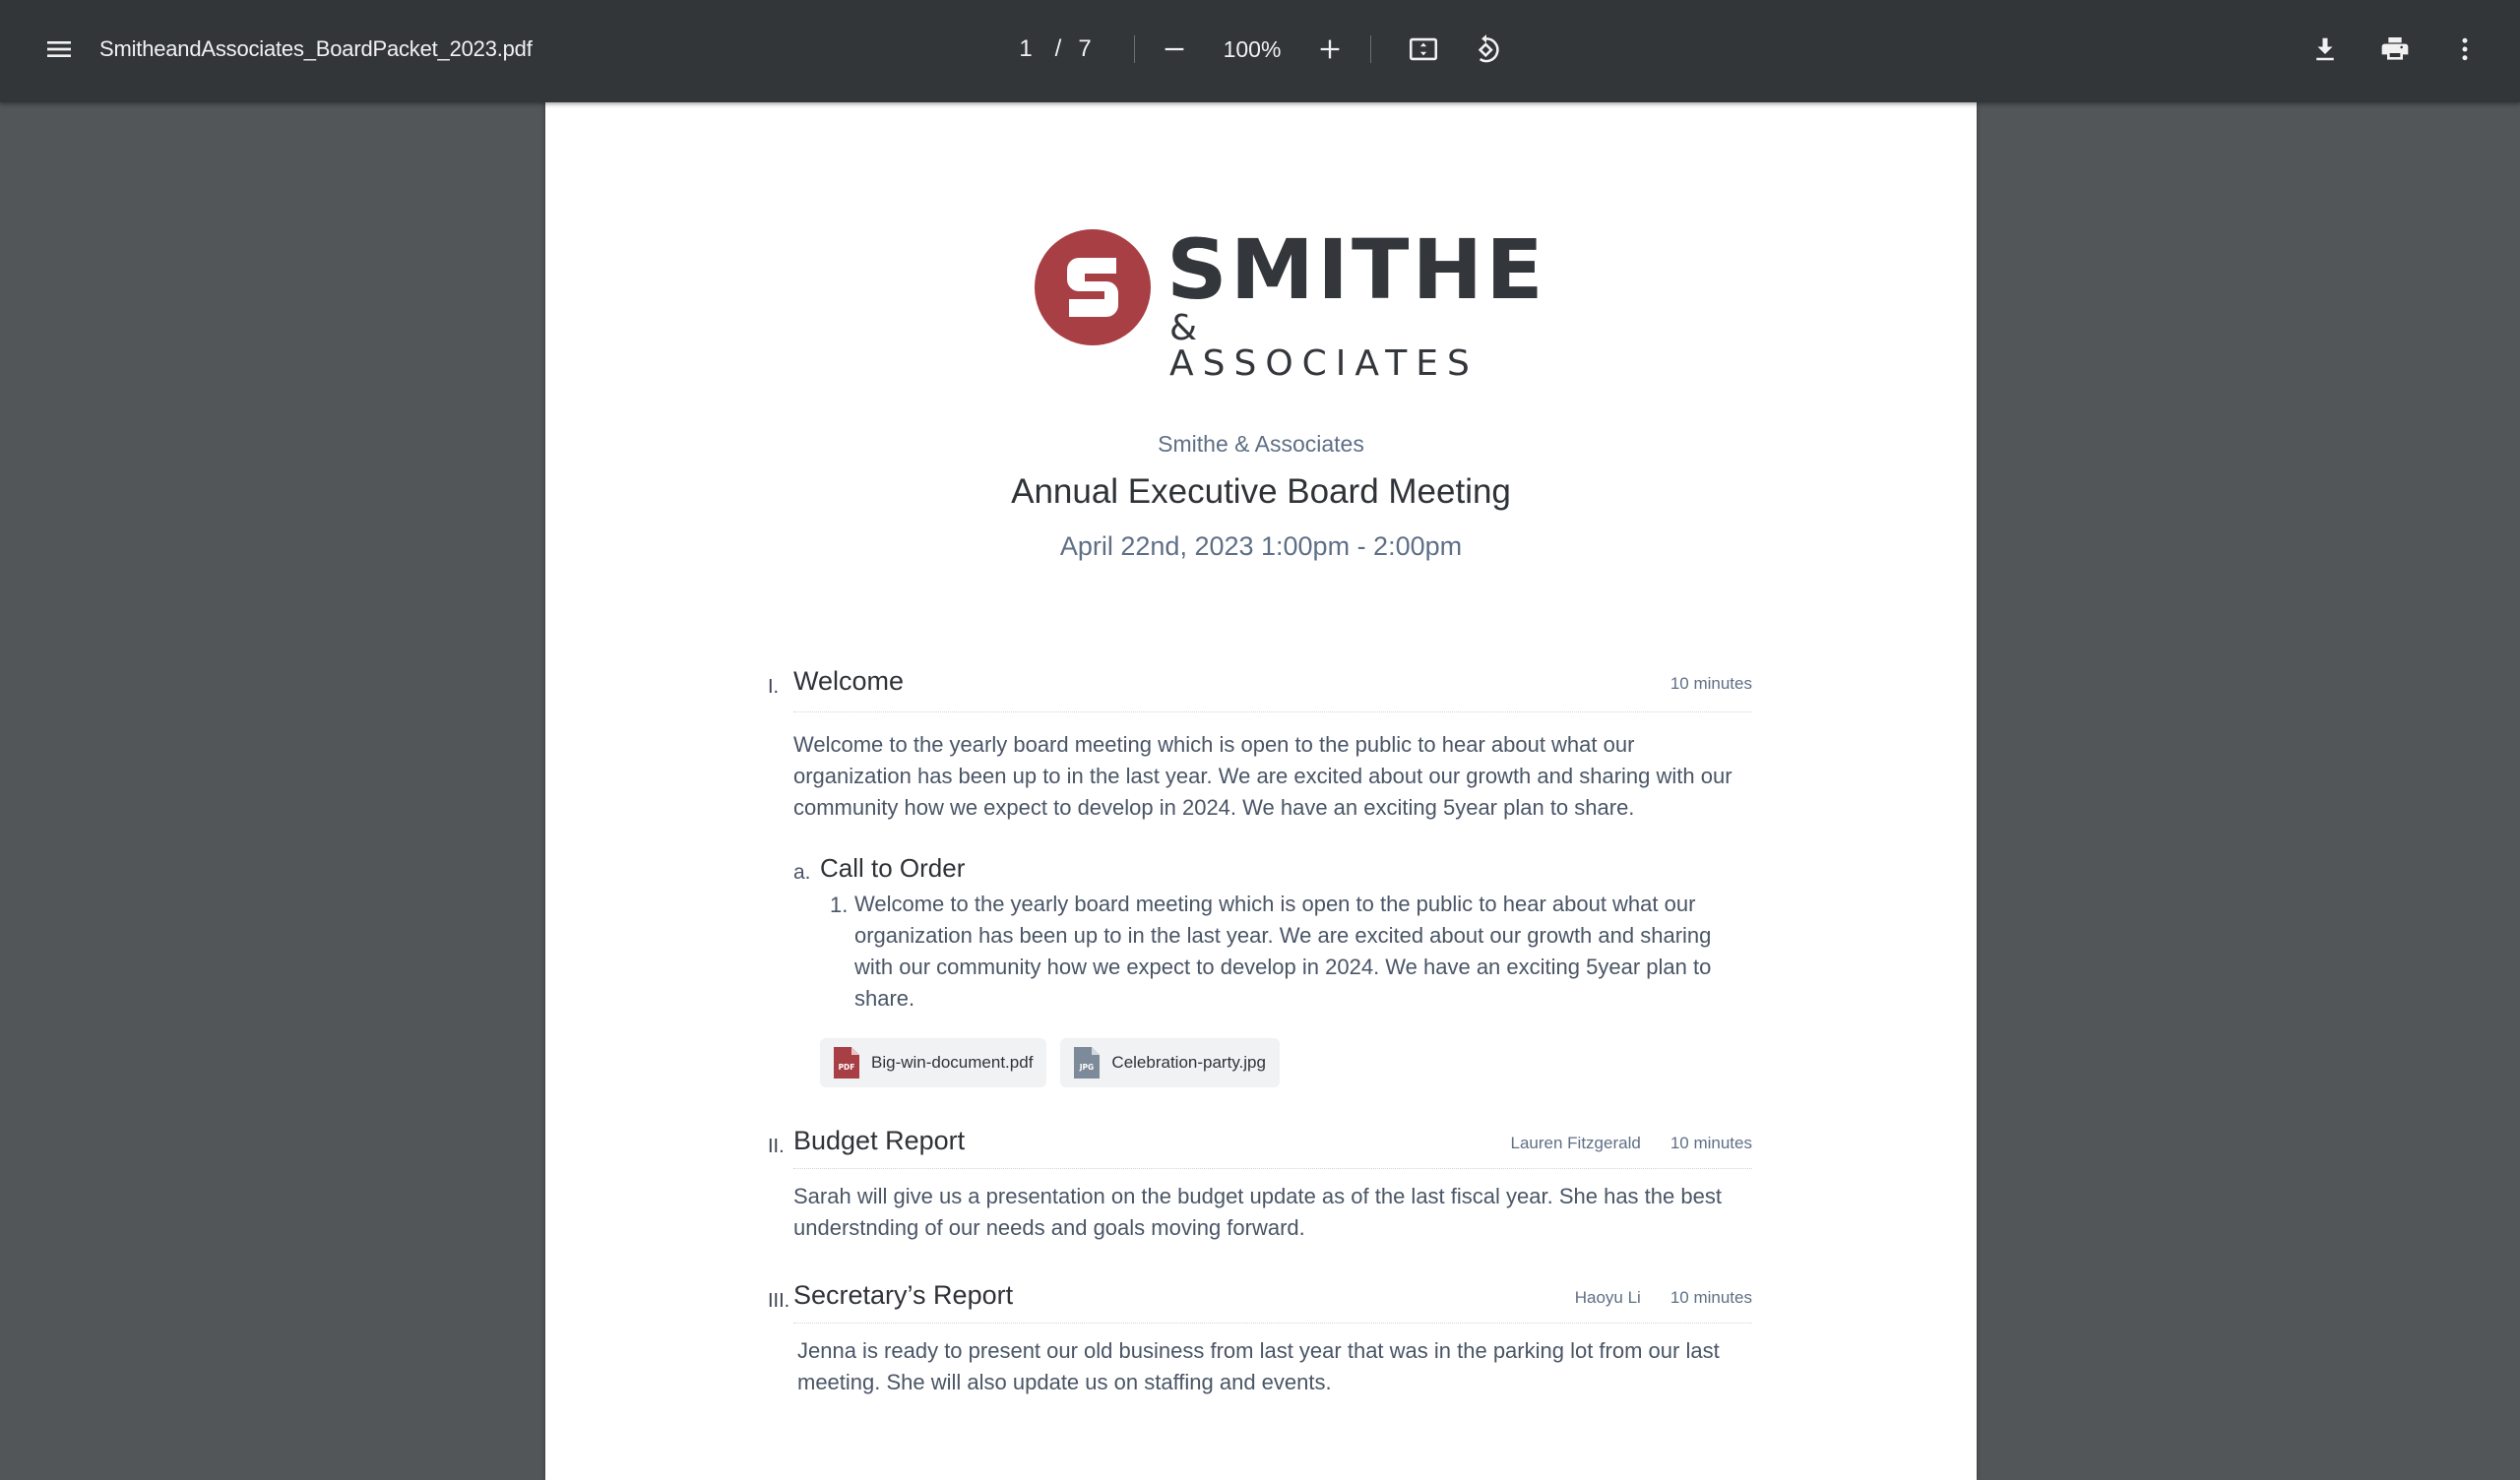 The image size is (2520, 1480). Describe the element at coordinates (847, 1067) in the screenshot. I see `svg-text: PDF` at that location.